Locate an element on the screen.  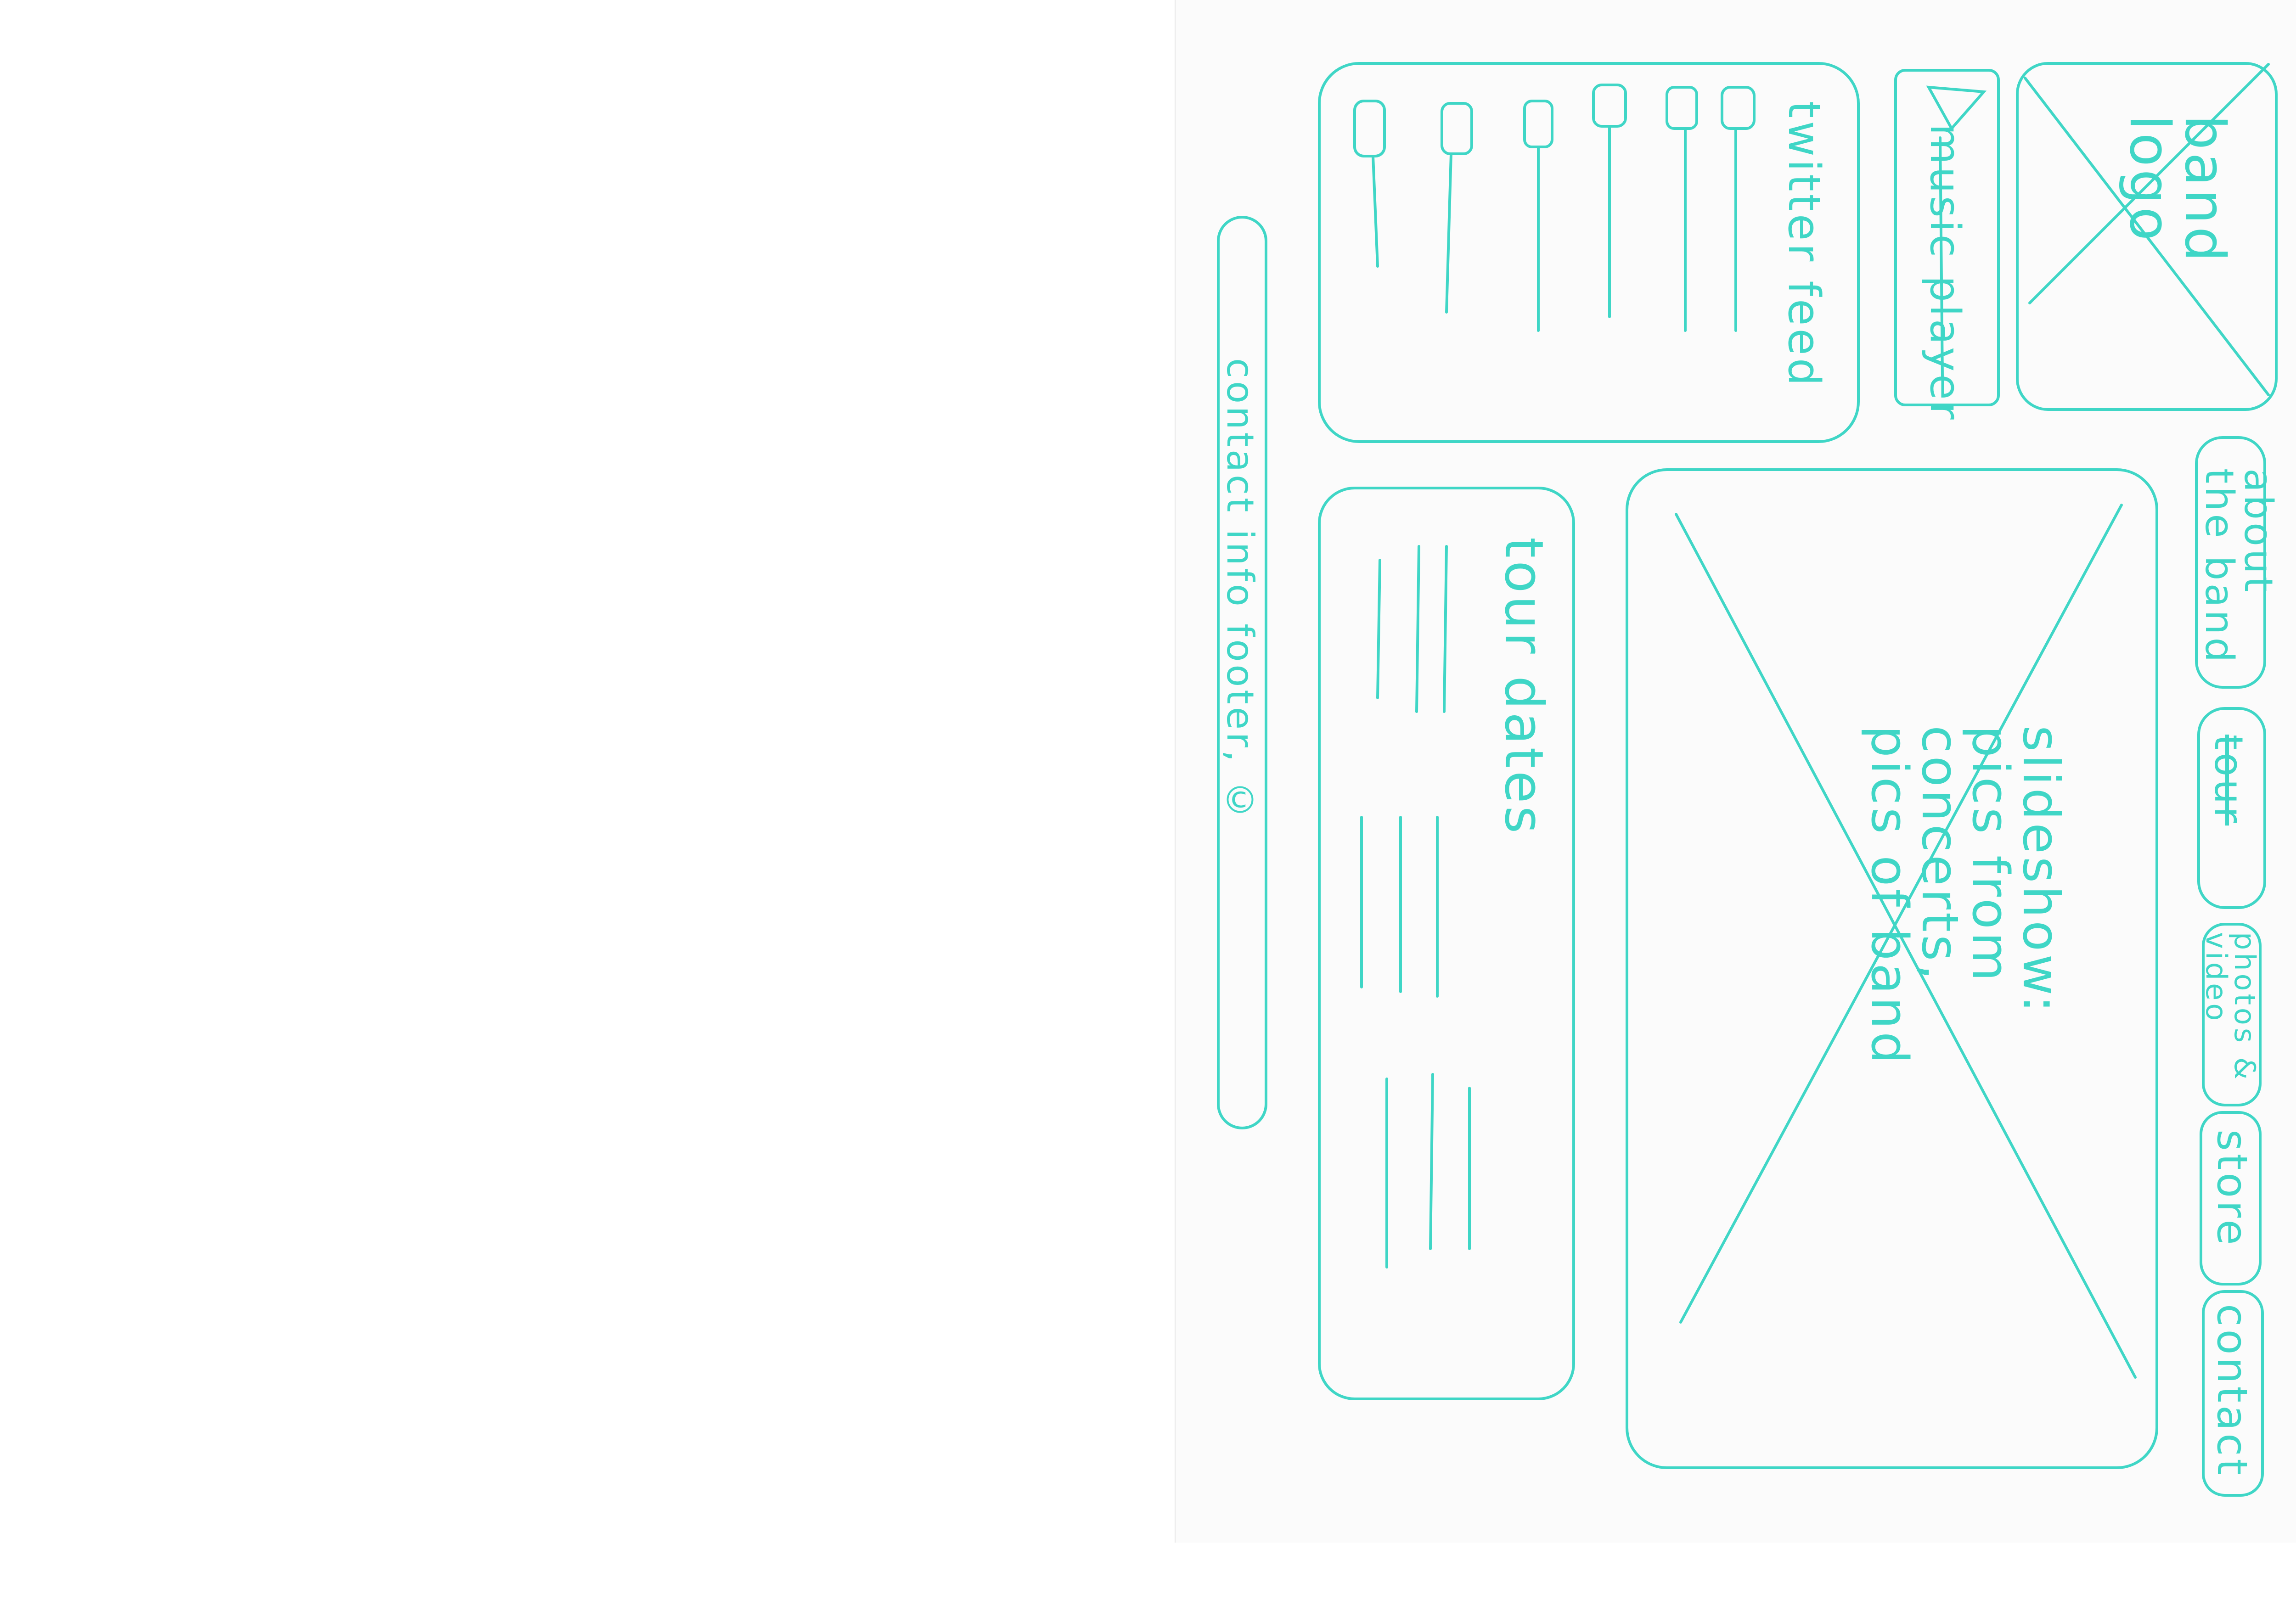
footer-label: contact info footer, © is located at coordinates (1240, 592).